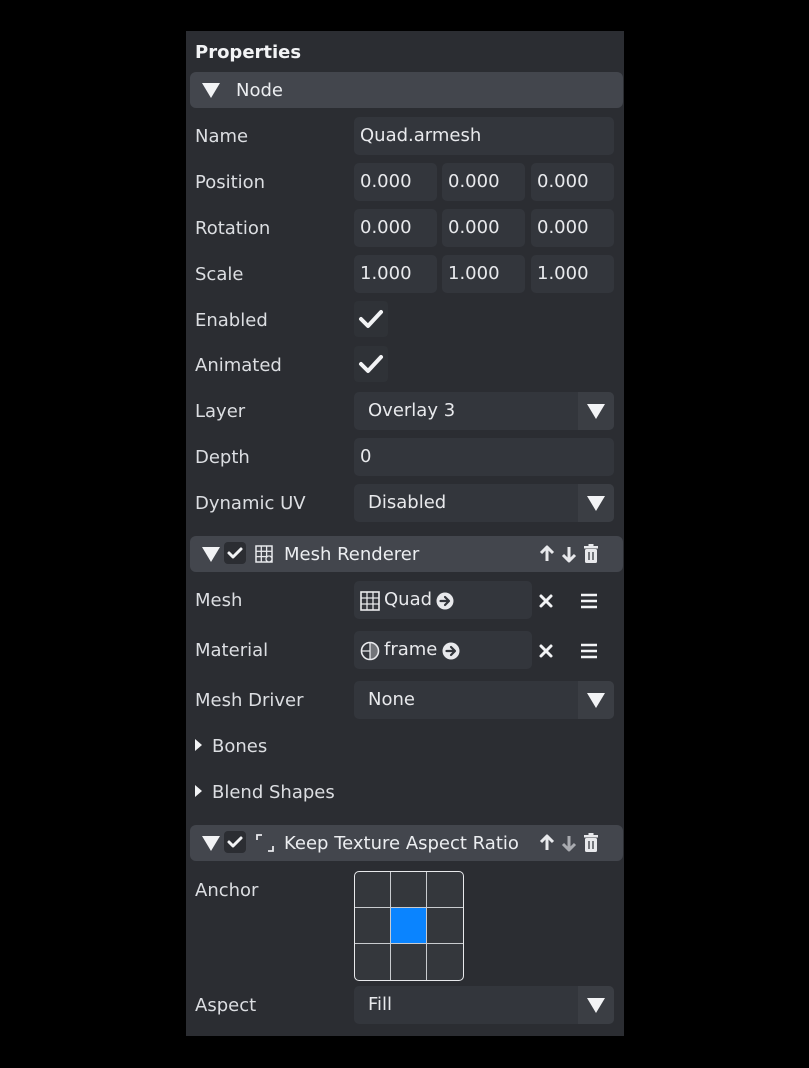 The width and height of the screenshot is (809, 1068). I want to click on anchor-cell-top-right, so click(445, 890).